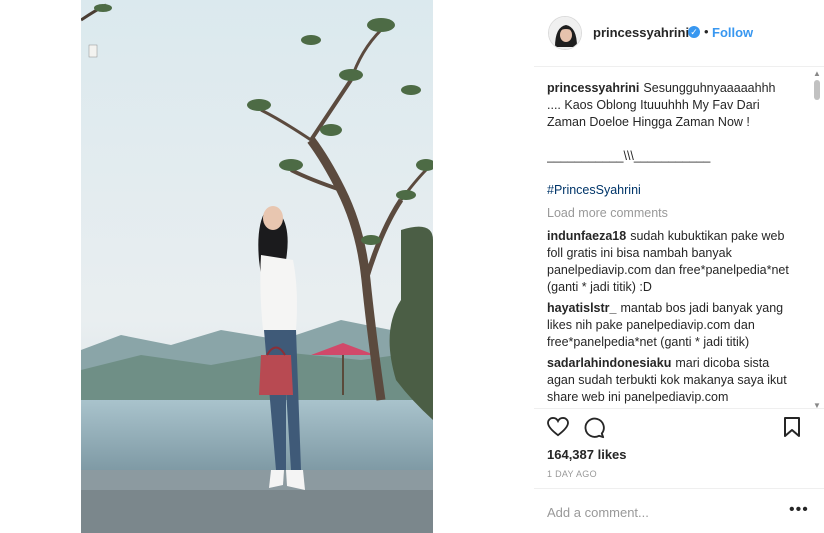  Describe the element at coordinates (709, 88) in the screenshot. I see `caption-text-line1: Sesungguhnyaaaaahhh` at that location.